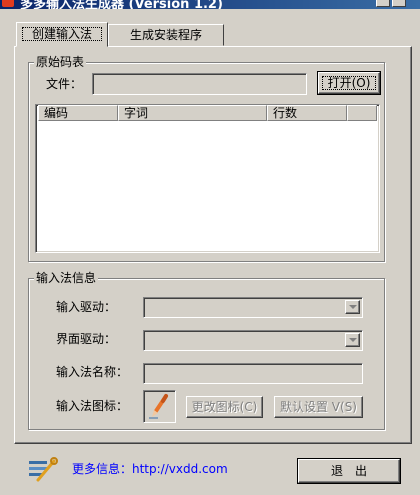  What do you see at coordinates (66, 278) in the screenshot?
I see `ime-info-legend: 输入法信息` at bounding box center [66, 278].